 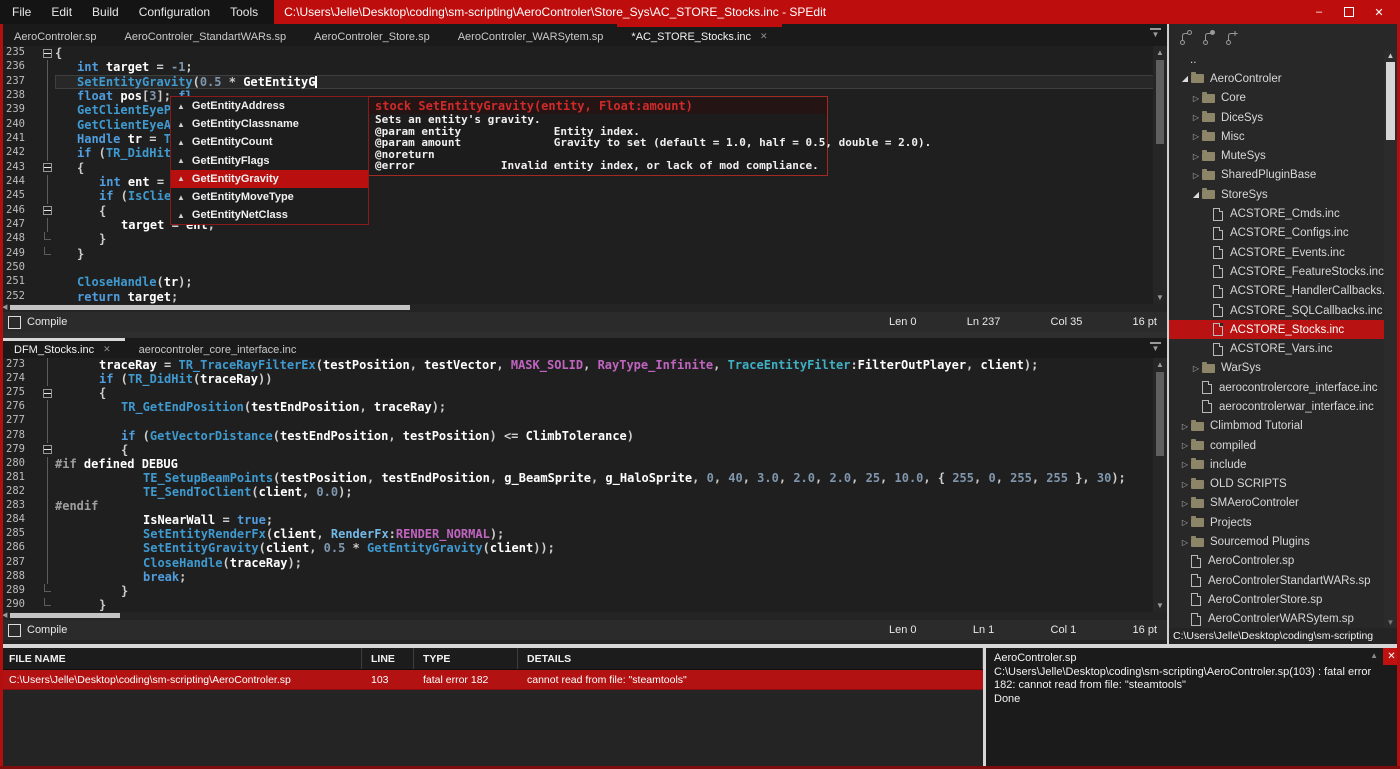 I want to click on tree-item-compiled: ▷ compiled, so click(x=1276, y=445).